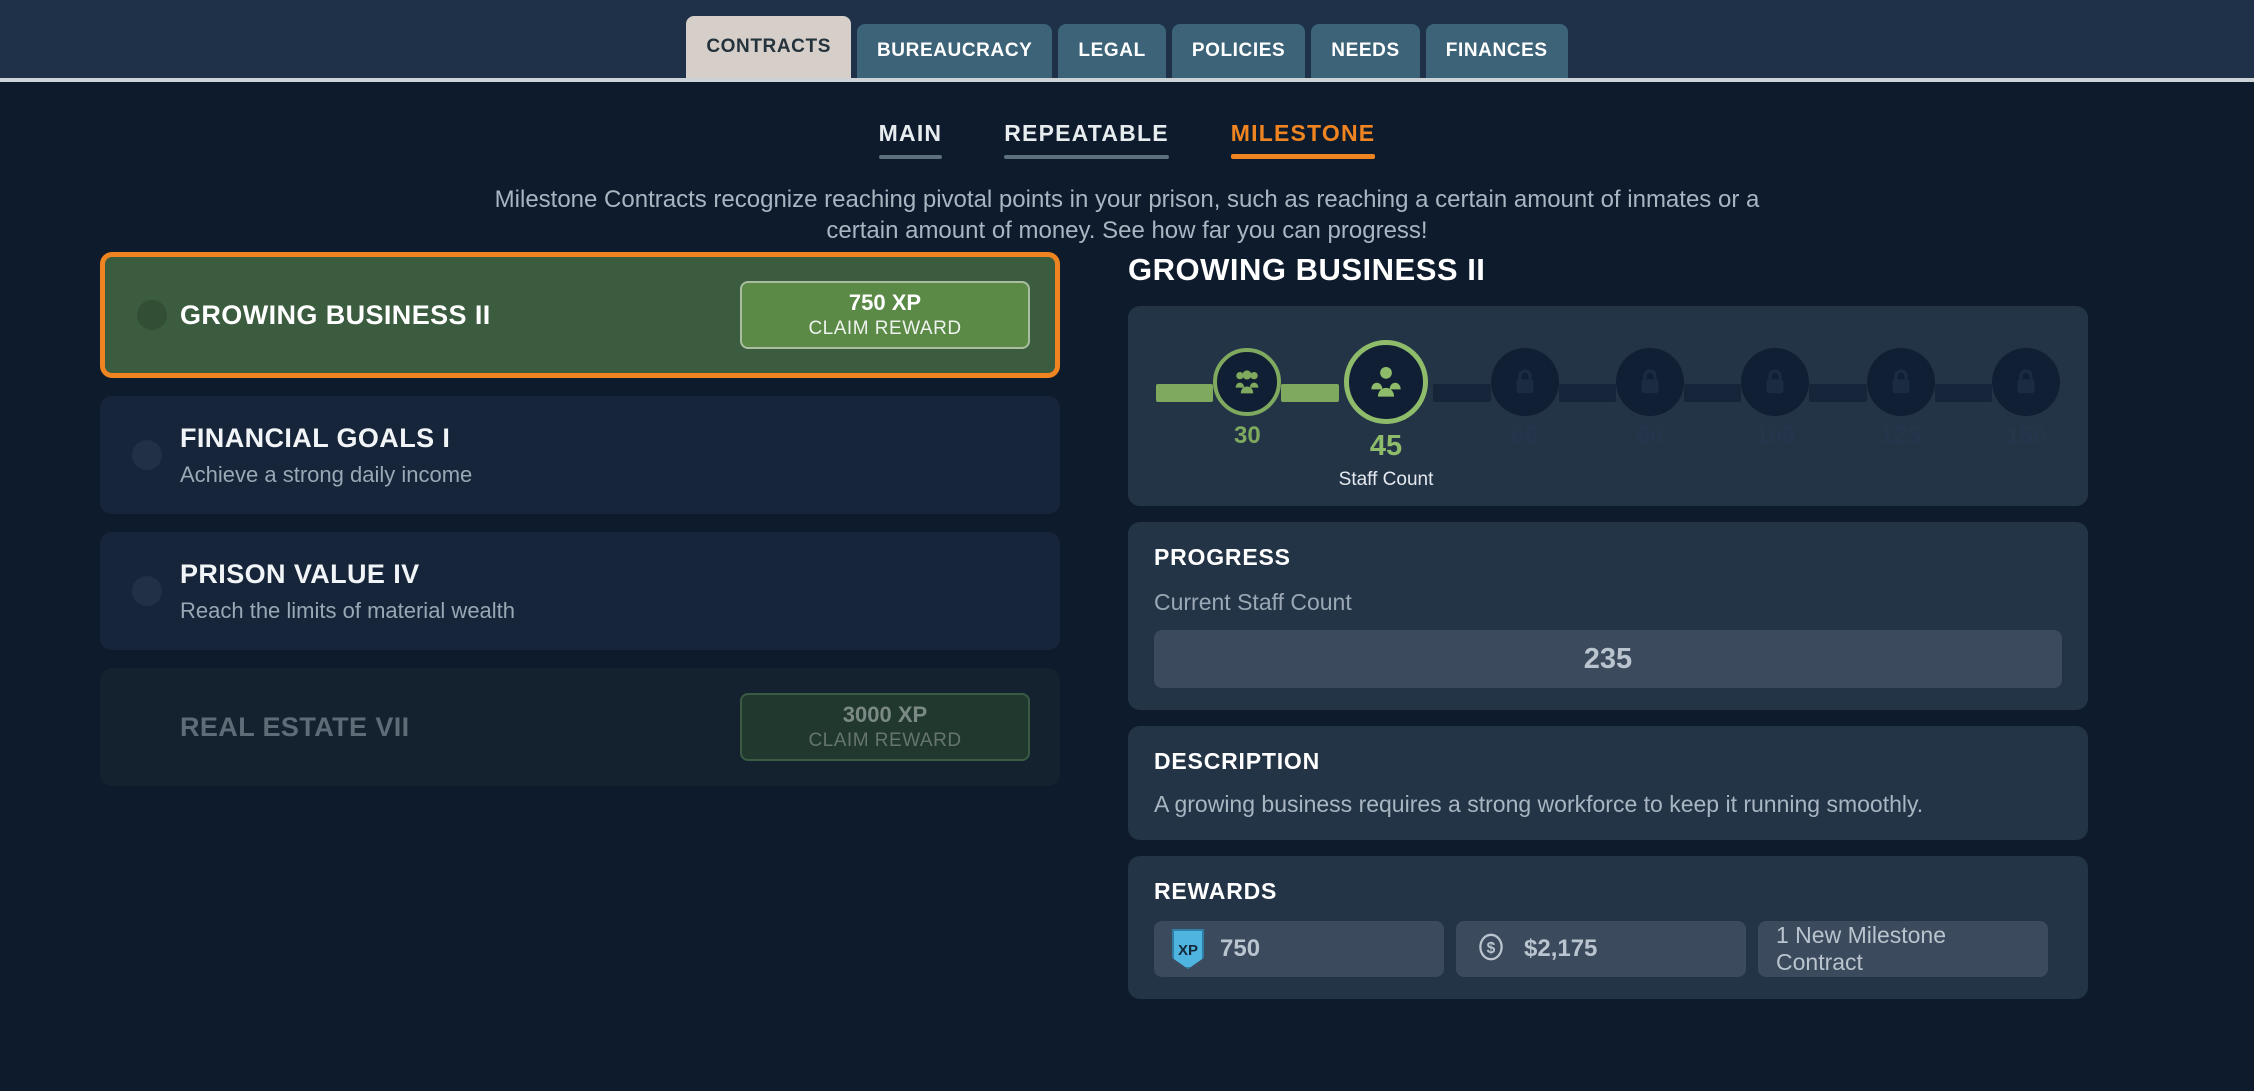 The height and width of the screenshot is (1091, 2254). I want to click on contract-subtitle: Achieve a strong daily income, so click(326, 474).